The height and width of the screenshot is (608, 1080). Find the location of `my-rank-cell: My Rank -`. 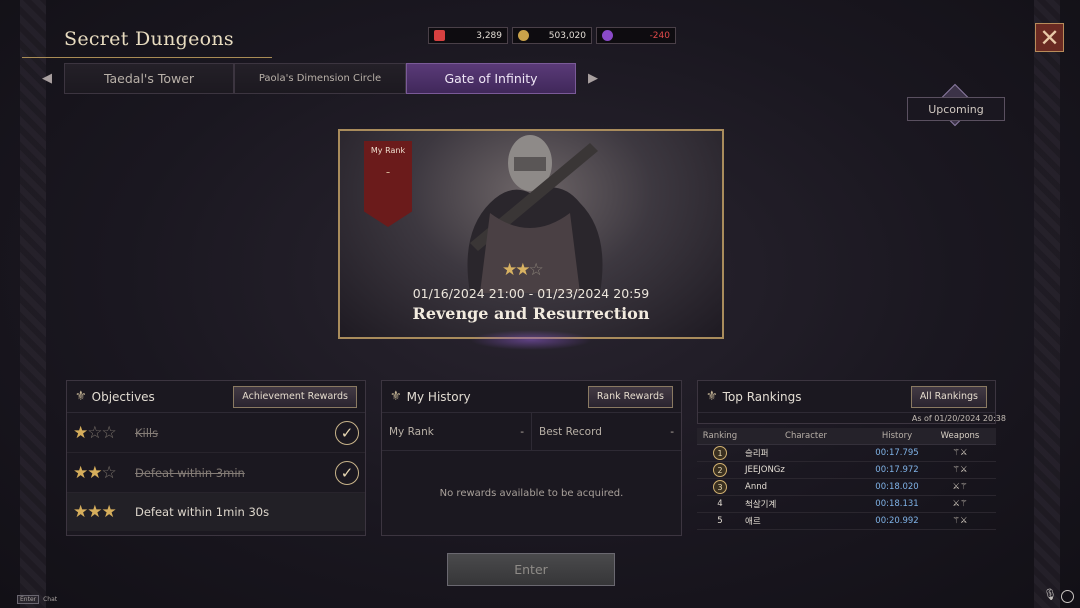

my-rank-cell: My Rank - is located at coordinates (456, 431).